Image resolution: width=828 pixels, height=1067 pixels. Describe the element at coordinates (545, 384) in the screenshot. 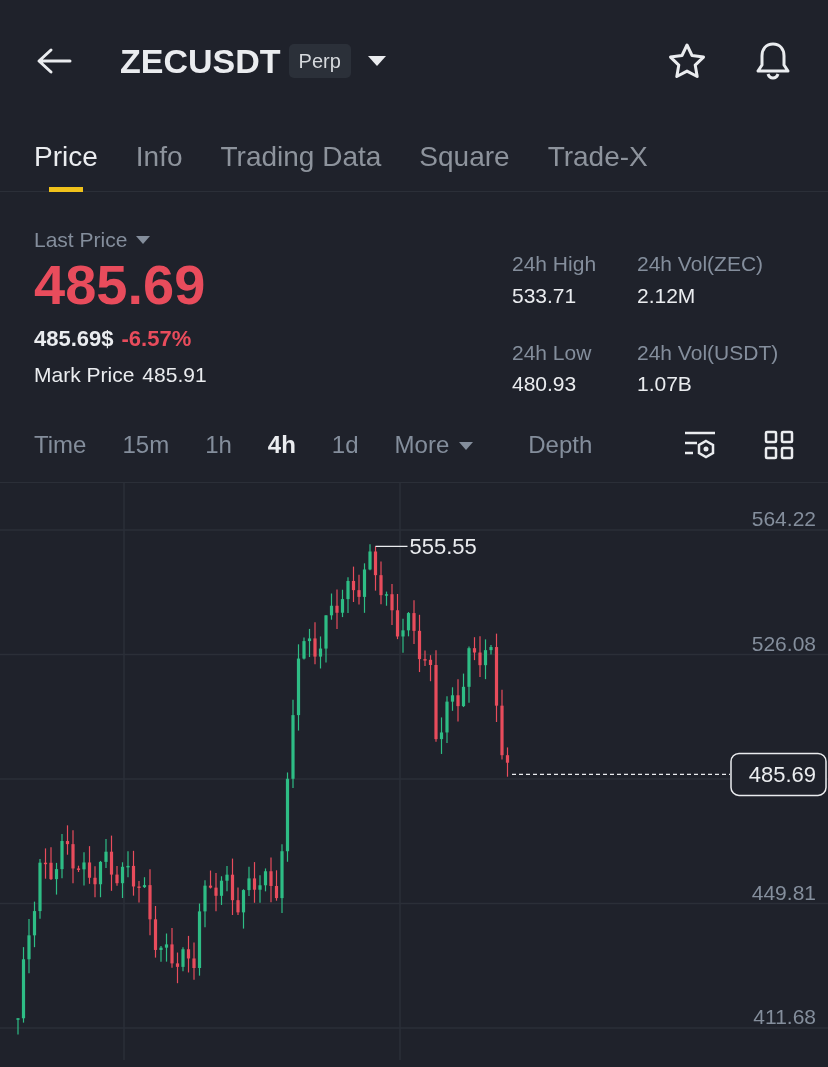

I see `stat-value: 480.93` at that location.